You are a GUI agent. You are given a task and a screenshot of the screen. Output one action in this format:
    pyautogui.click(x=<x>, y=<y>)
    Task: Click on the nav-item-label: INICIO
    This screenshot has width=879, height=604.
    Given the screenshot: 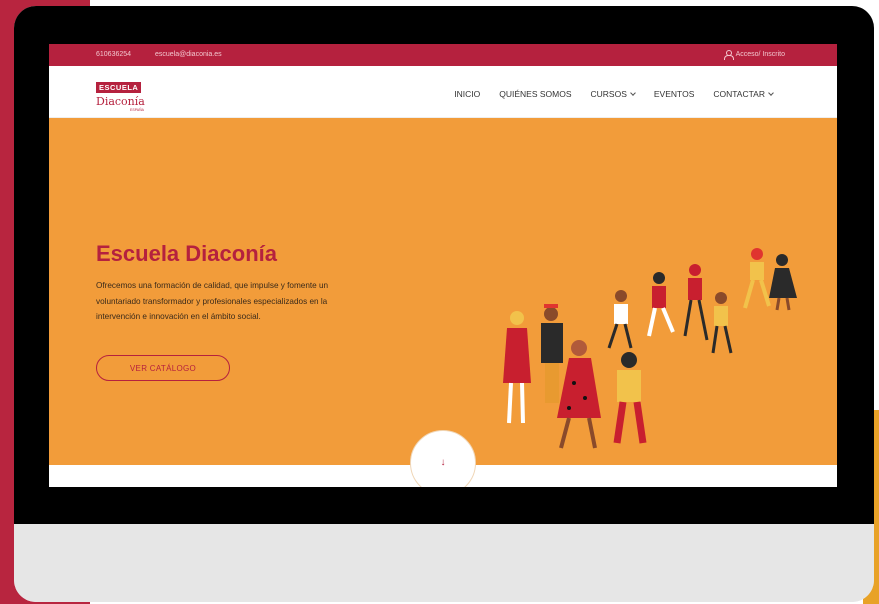 What is the action you would take?
    pyautogui.click(x=467, y=94)
    